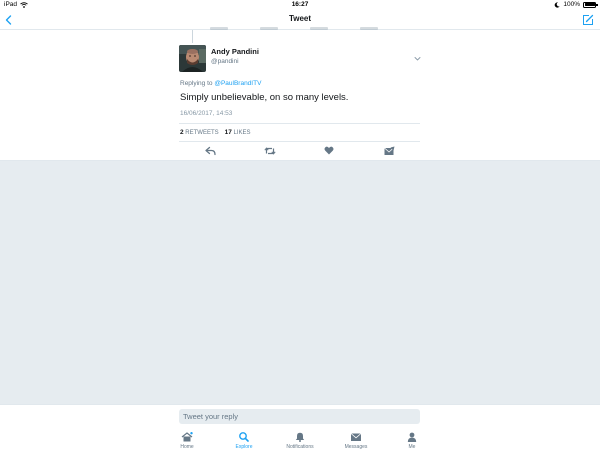 Image resolution: width=600 pixels, height=450 pixels. Describe the element at coordinates (300, 427) in the screenshot. I see `bottom-bar: Home Explore Notifications Messages Me` at that location.